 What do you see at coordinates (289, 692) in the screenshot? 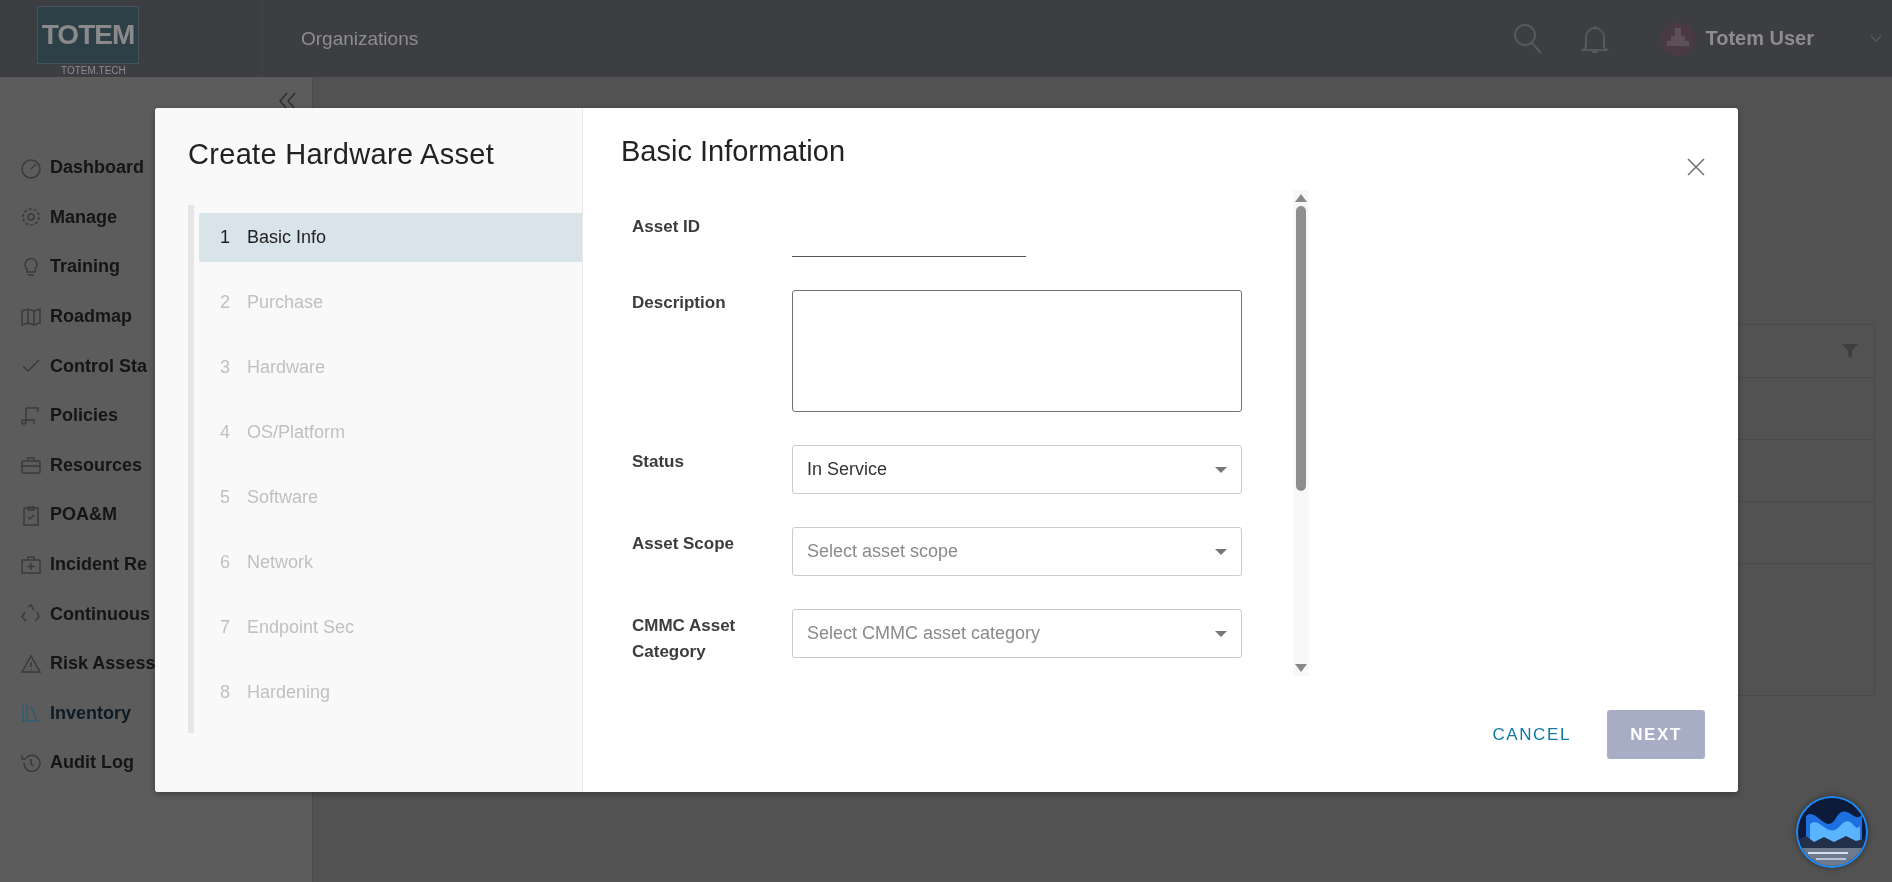
I see `step-label: Hardening` at bounding box center [289, 692].